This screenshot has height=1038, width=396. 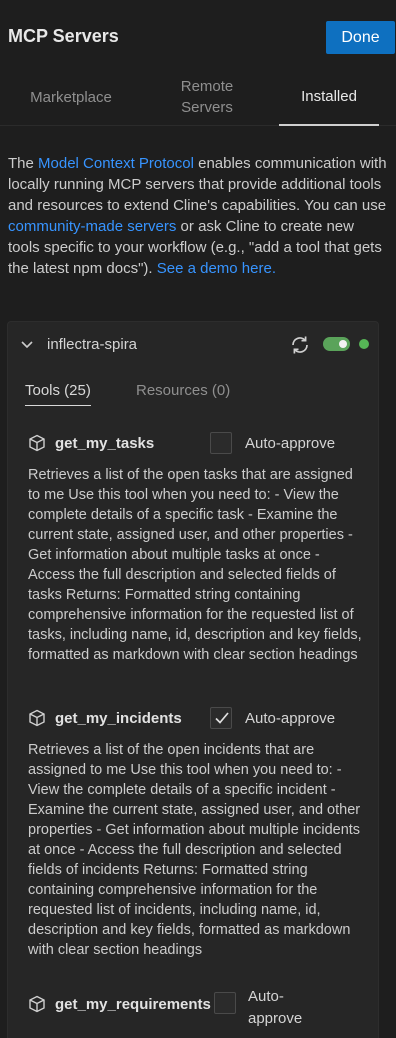 What do you see at coordinates (198, 34) in the screenshot?
I see `header: MCP Servers Done` at bounding box center [198, 34].